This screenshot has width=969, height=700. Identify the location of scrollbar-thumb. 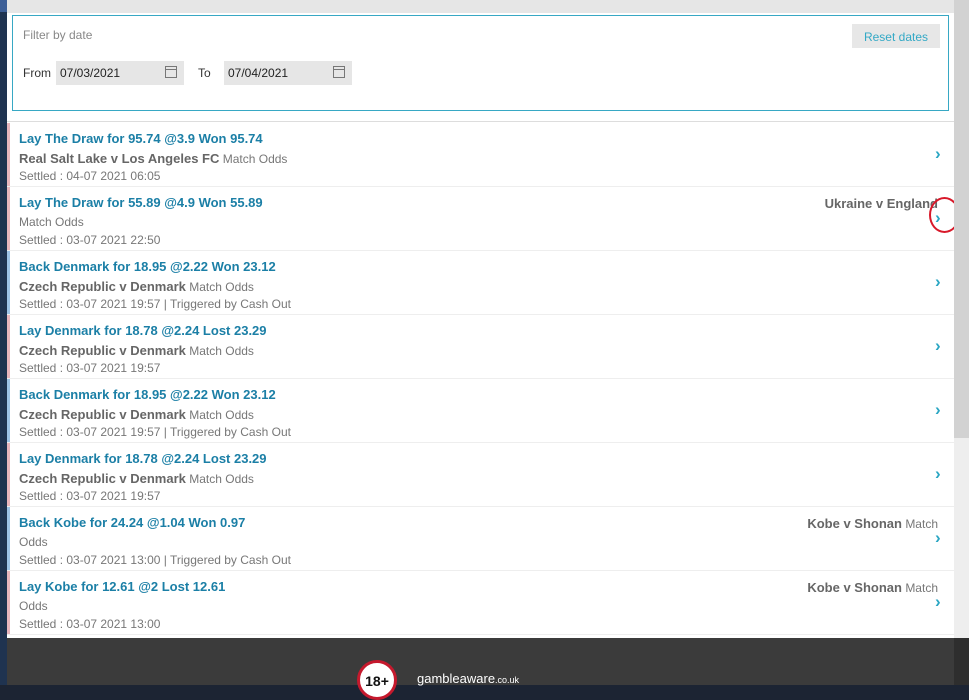
(961, 219).